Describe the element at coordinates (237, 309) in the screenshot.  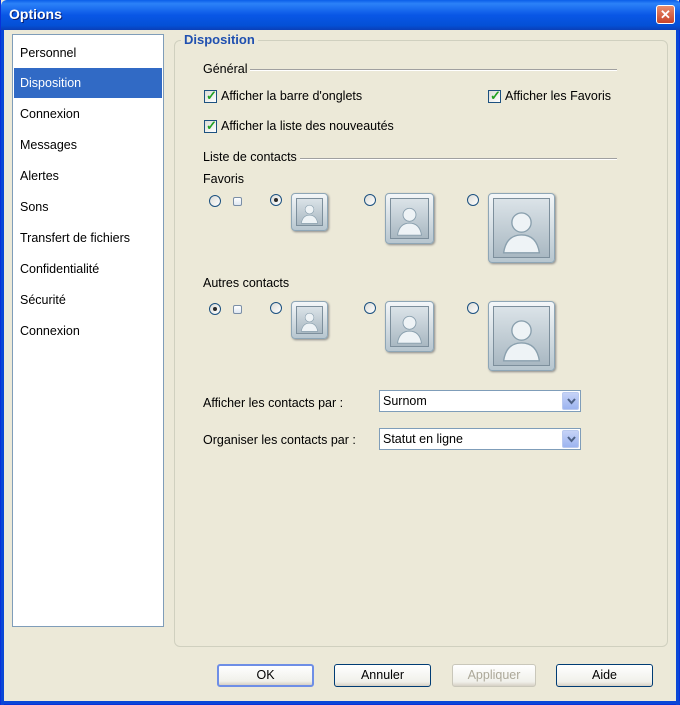
I see `others-no-avatar-icon` at that location.